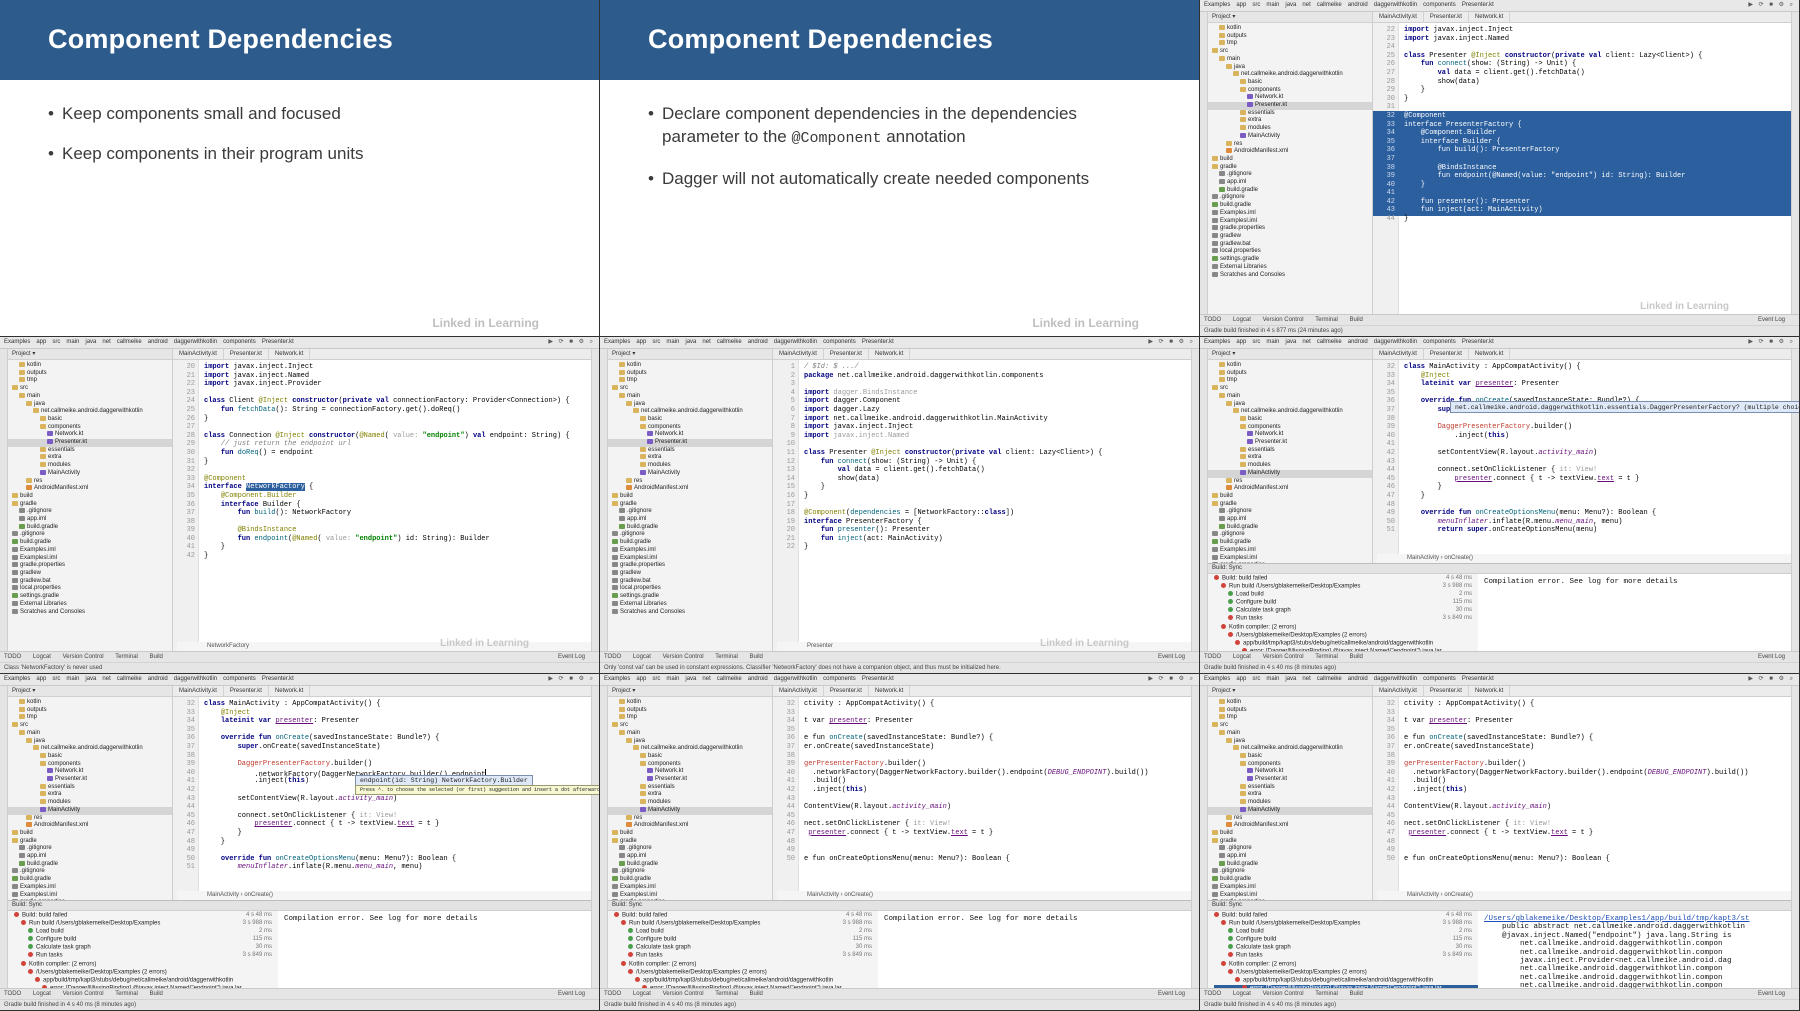  I want to click on tree-node: src, so click(1290, 726).